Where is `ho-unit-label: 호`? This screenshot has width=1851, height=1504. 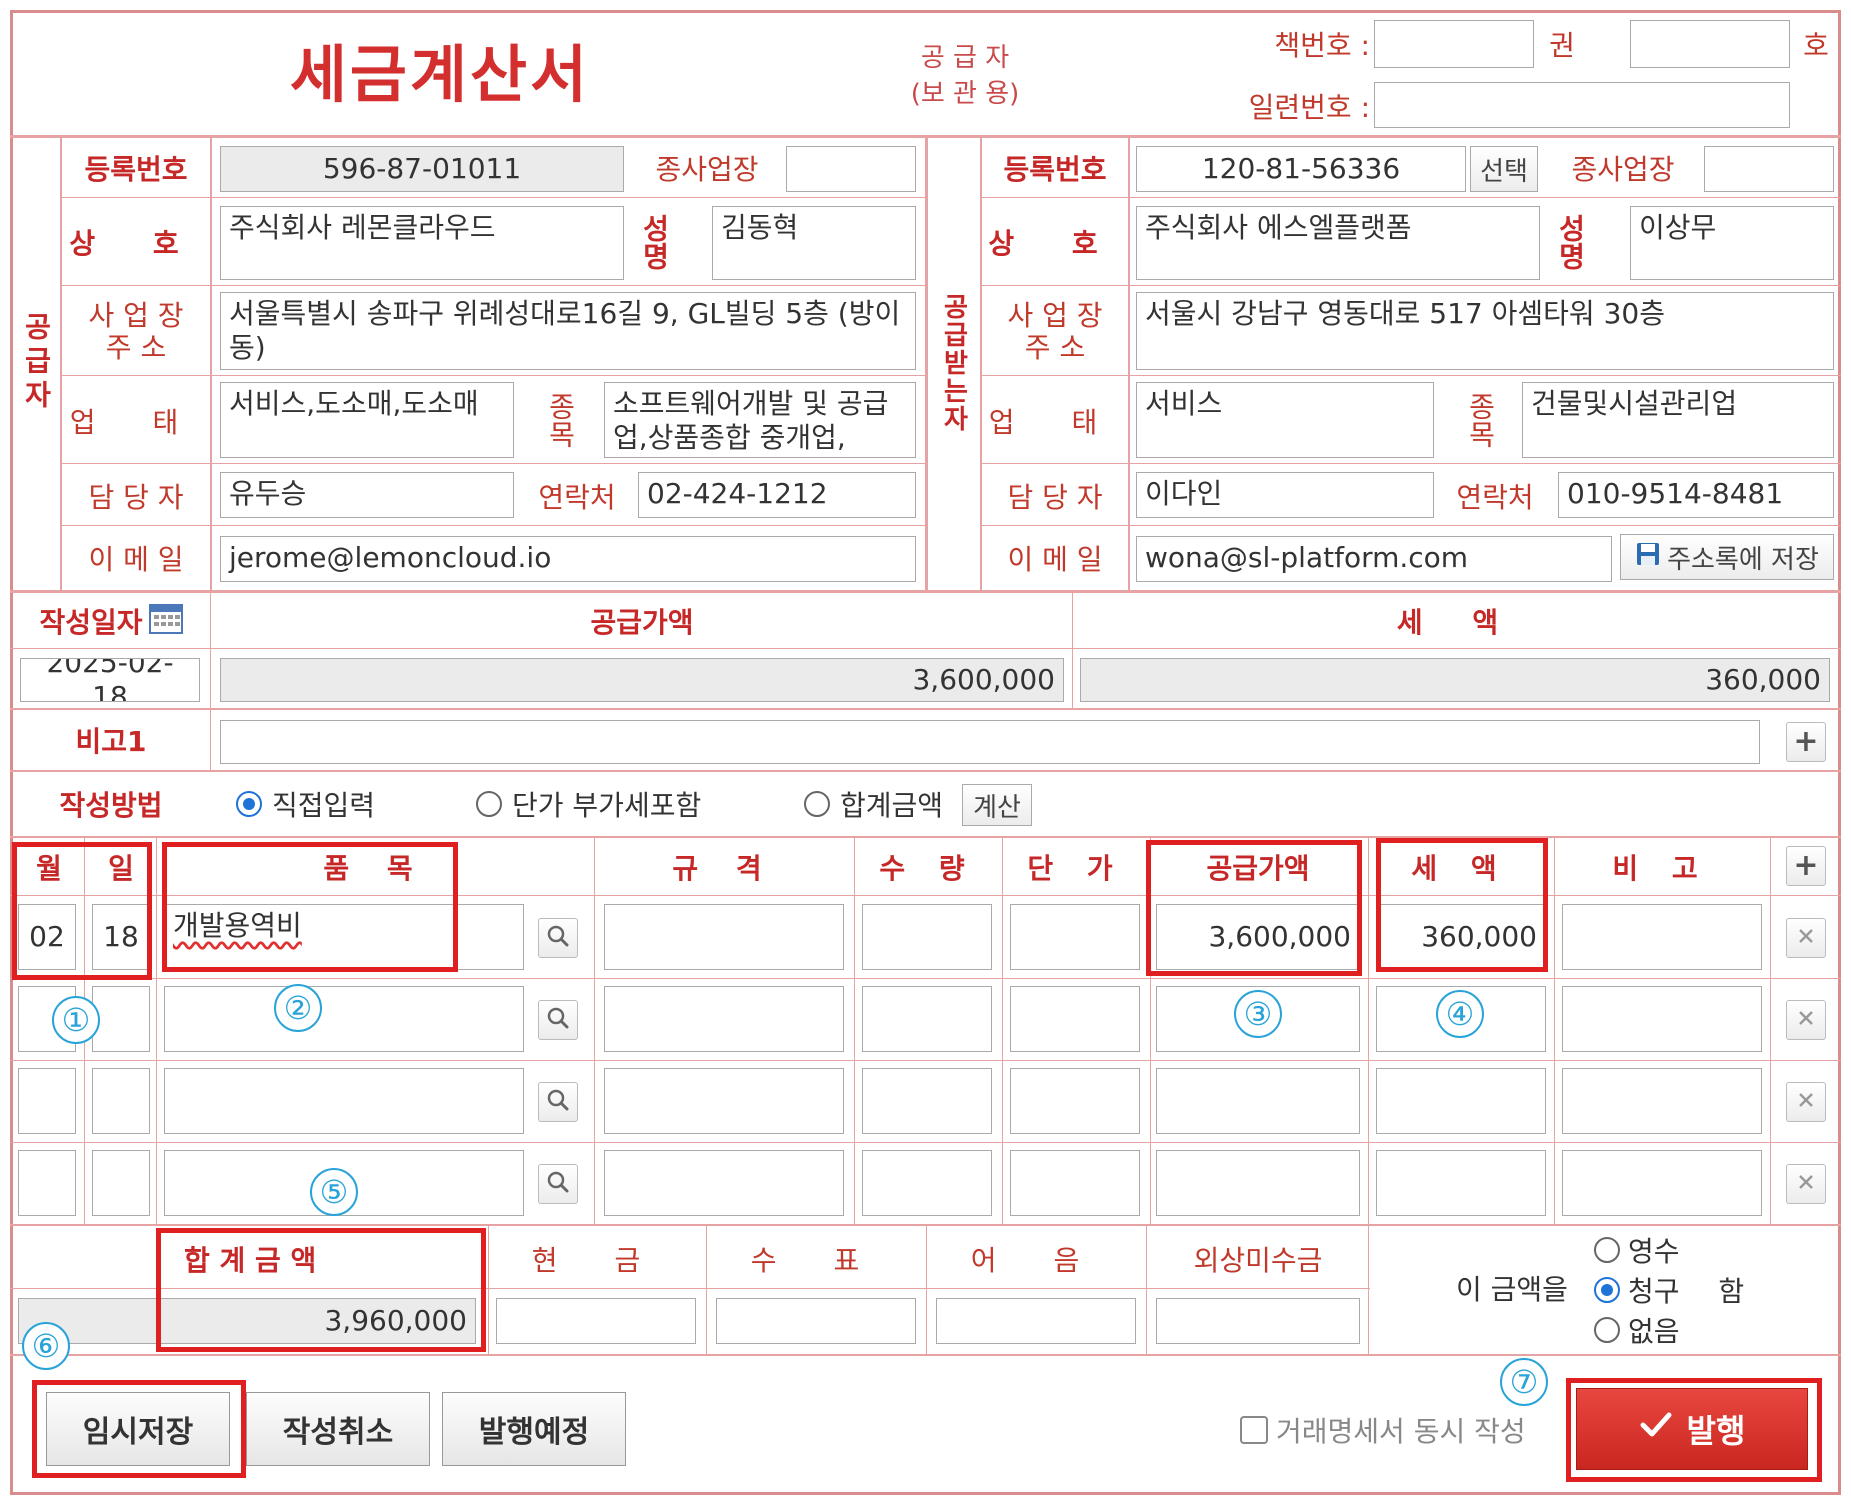 ho-unit-label: 호 is located at coordinates (1816, 45).